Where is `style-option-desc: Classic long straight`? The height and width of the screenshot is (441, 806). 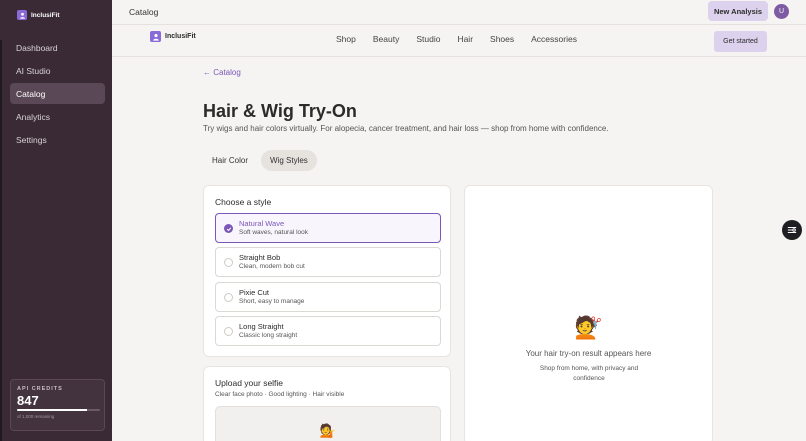
style-option-desc: Classic long straight is located at coordinates (268, 335).